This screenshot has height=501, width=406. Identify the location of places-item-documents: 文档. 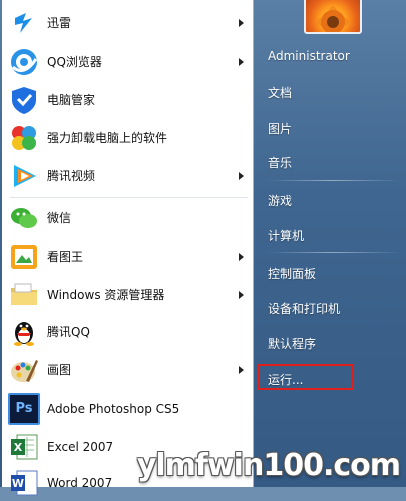
(280, 92).